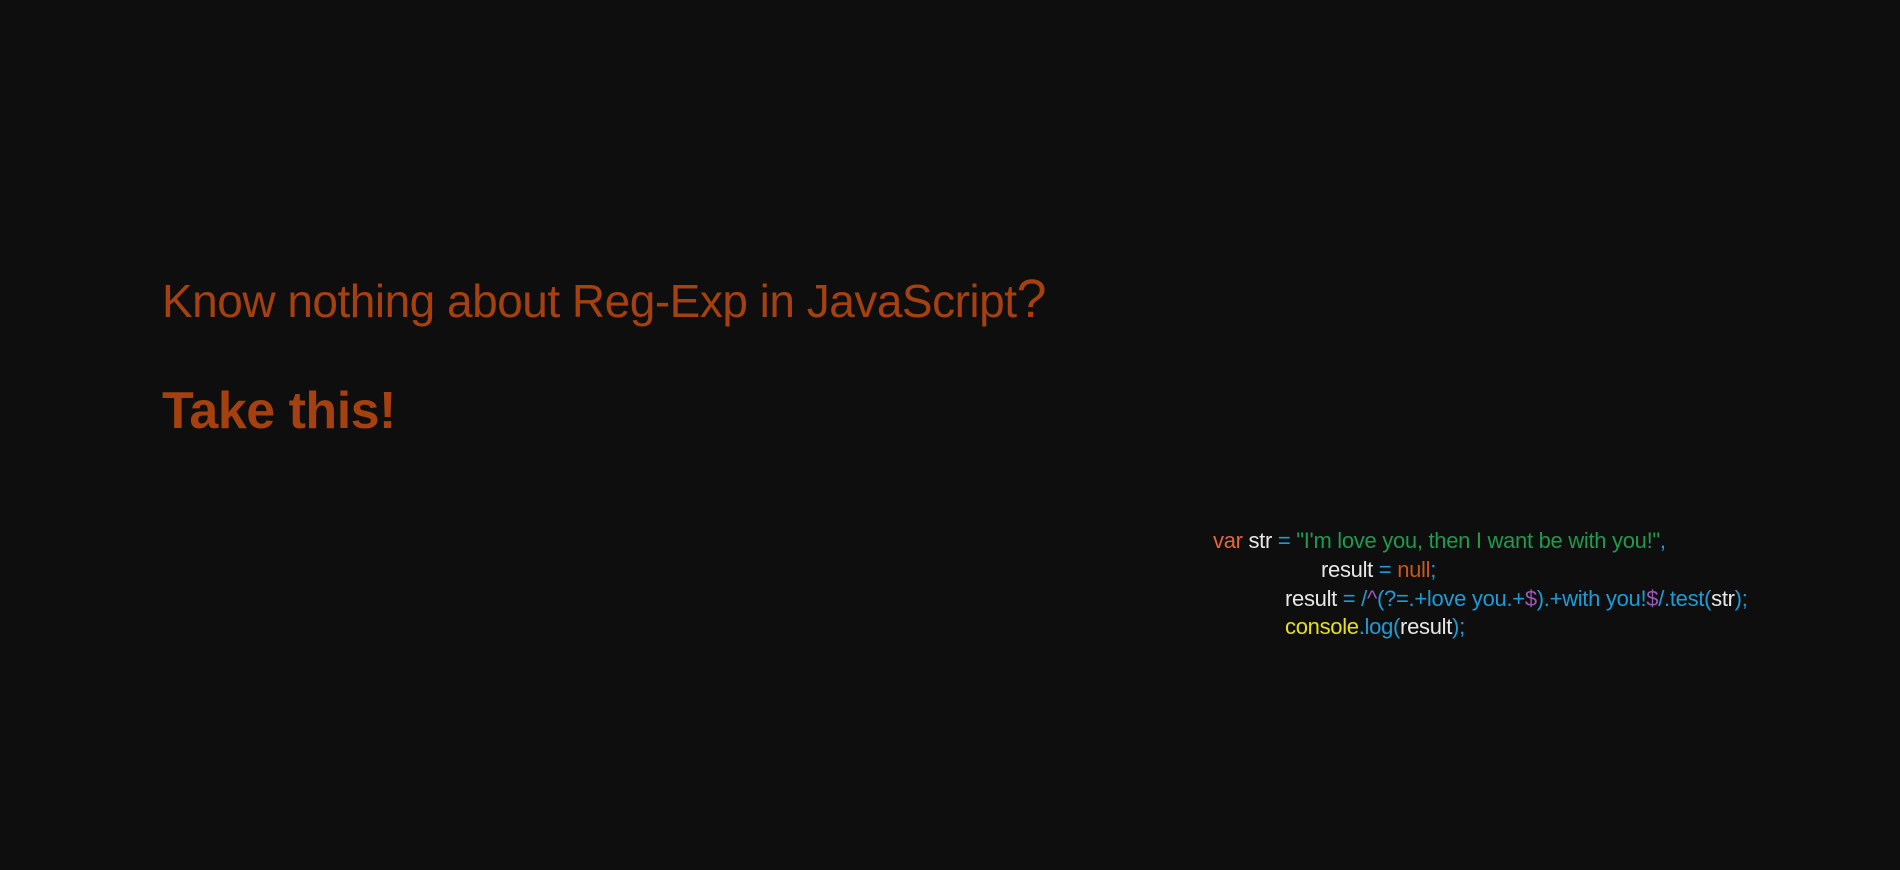 The height and width of the screenshot is (870, 1900). What do you see at coordinates (589, 301) in the screenshot?
I see `headline-text: Know nothing about Reg-Exp in JavaScript` at bounding box center [589, 301].